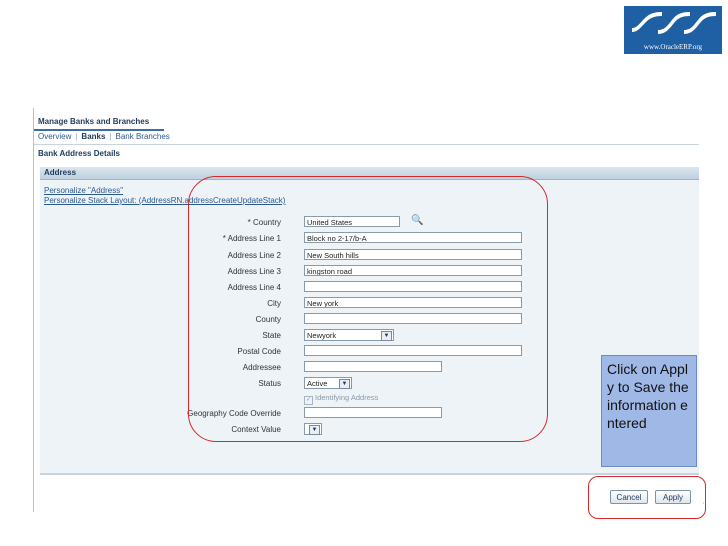  I want to click on sub-tabs: Overview | Banks | Bank Branches, so click(104, 136).